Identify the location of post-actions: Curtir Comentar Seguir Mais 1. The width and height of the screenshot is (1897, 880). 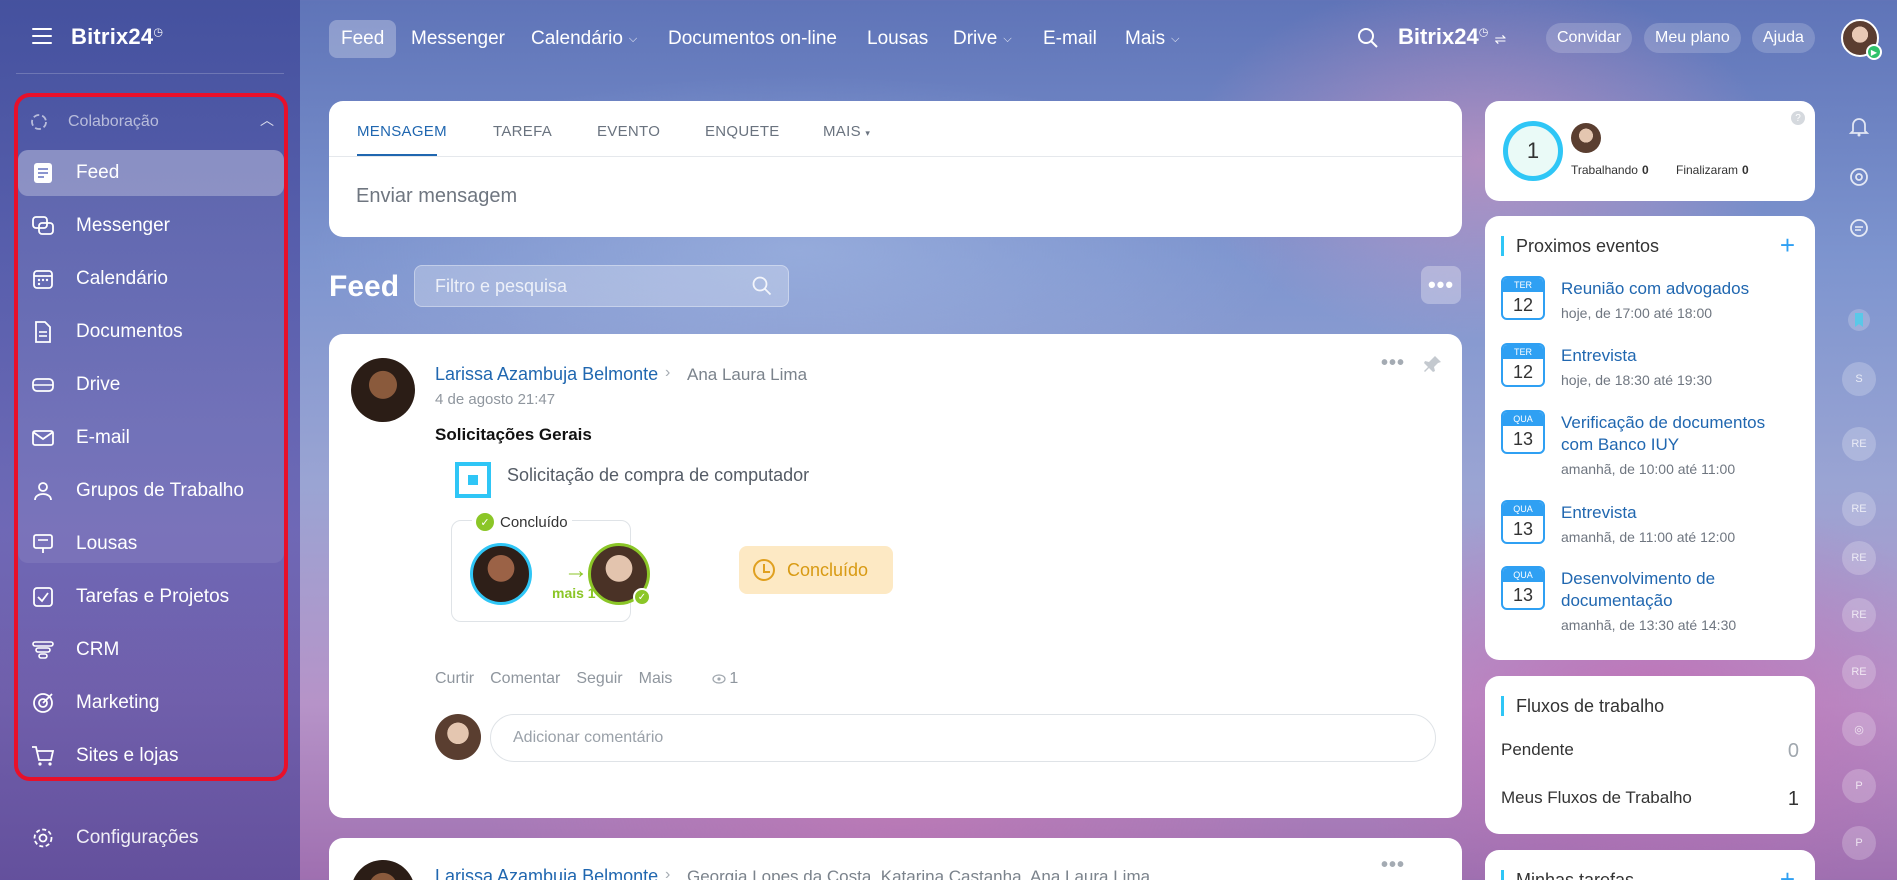
(602, 679).